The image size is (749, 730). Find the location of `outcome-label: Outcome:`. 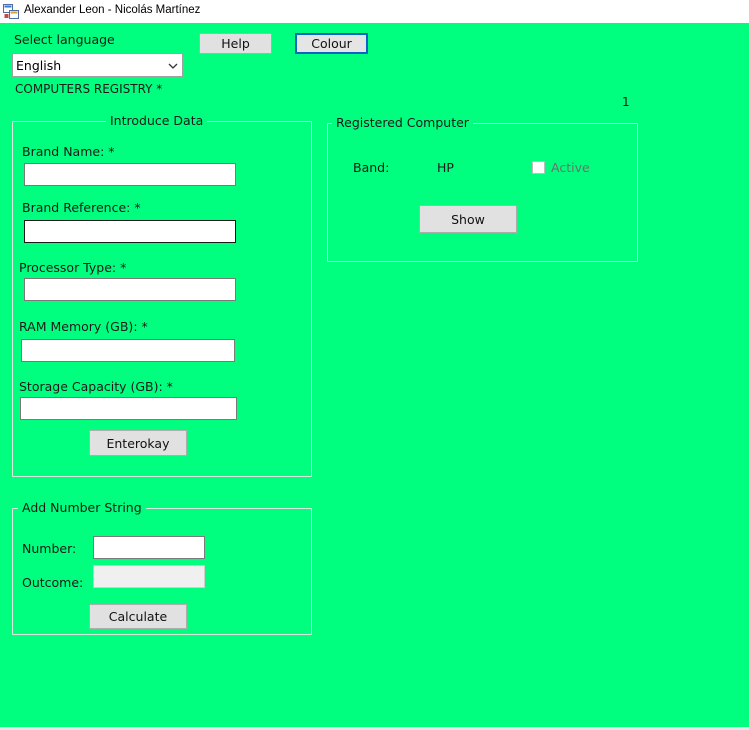

outcome-label: Outcome: is located at coordinates (53, 582).